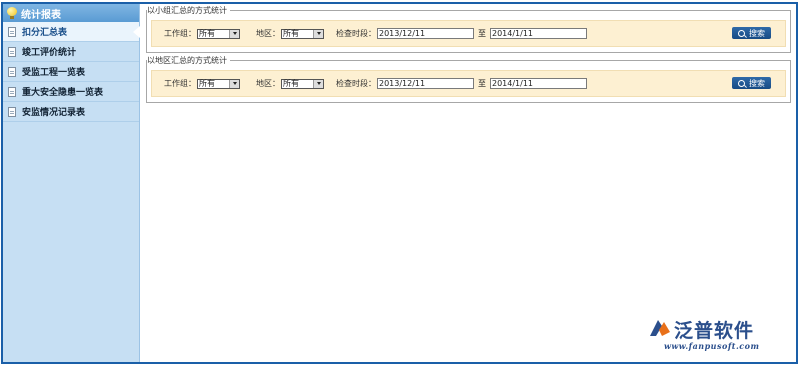 This screenshot has height=365, width=800. I want to click on company-logo: 泛普软件 www.fanpusoft.com, so click(716, 335).